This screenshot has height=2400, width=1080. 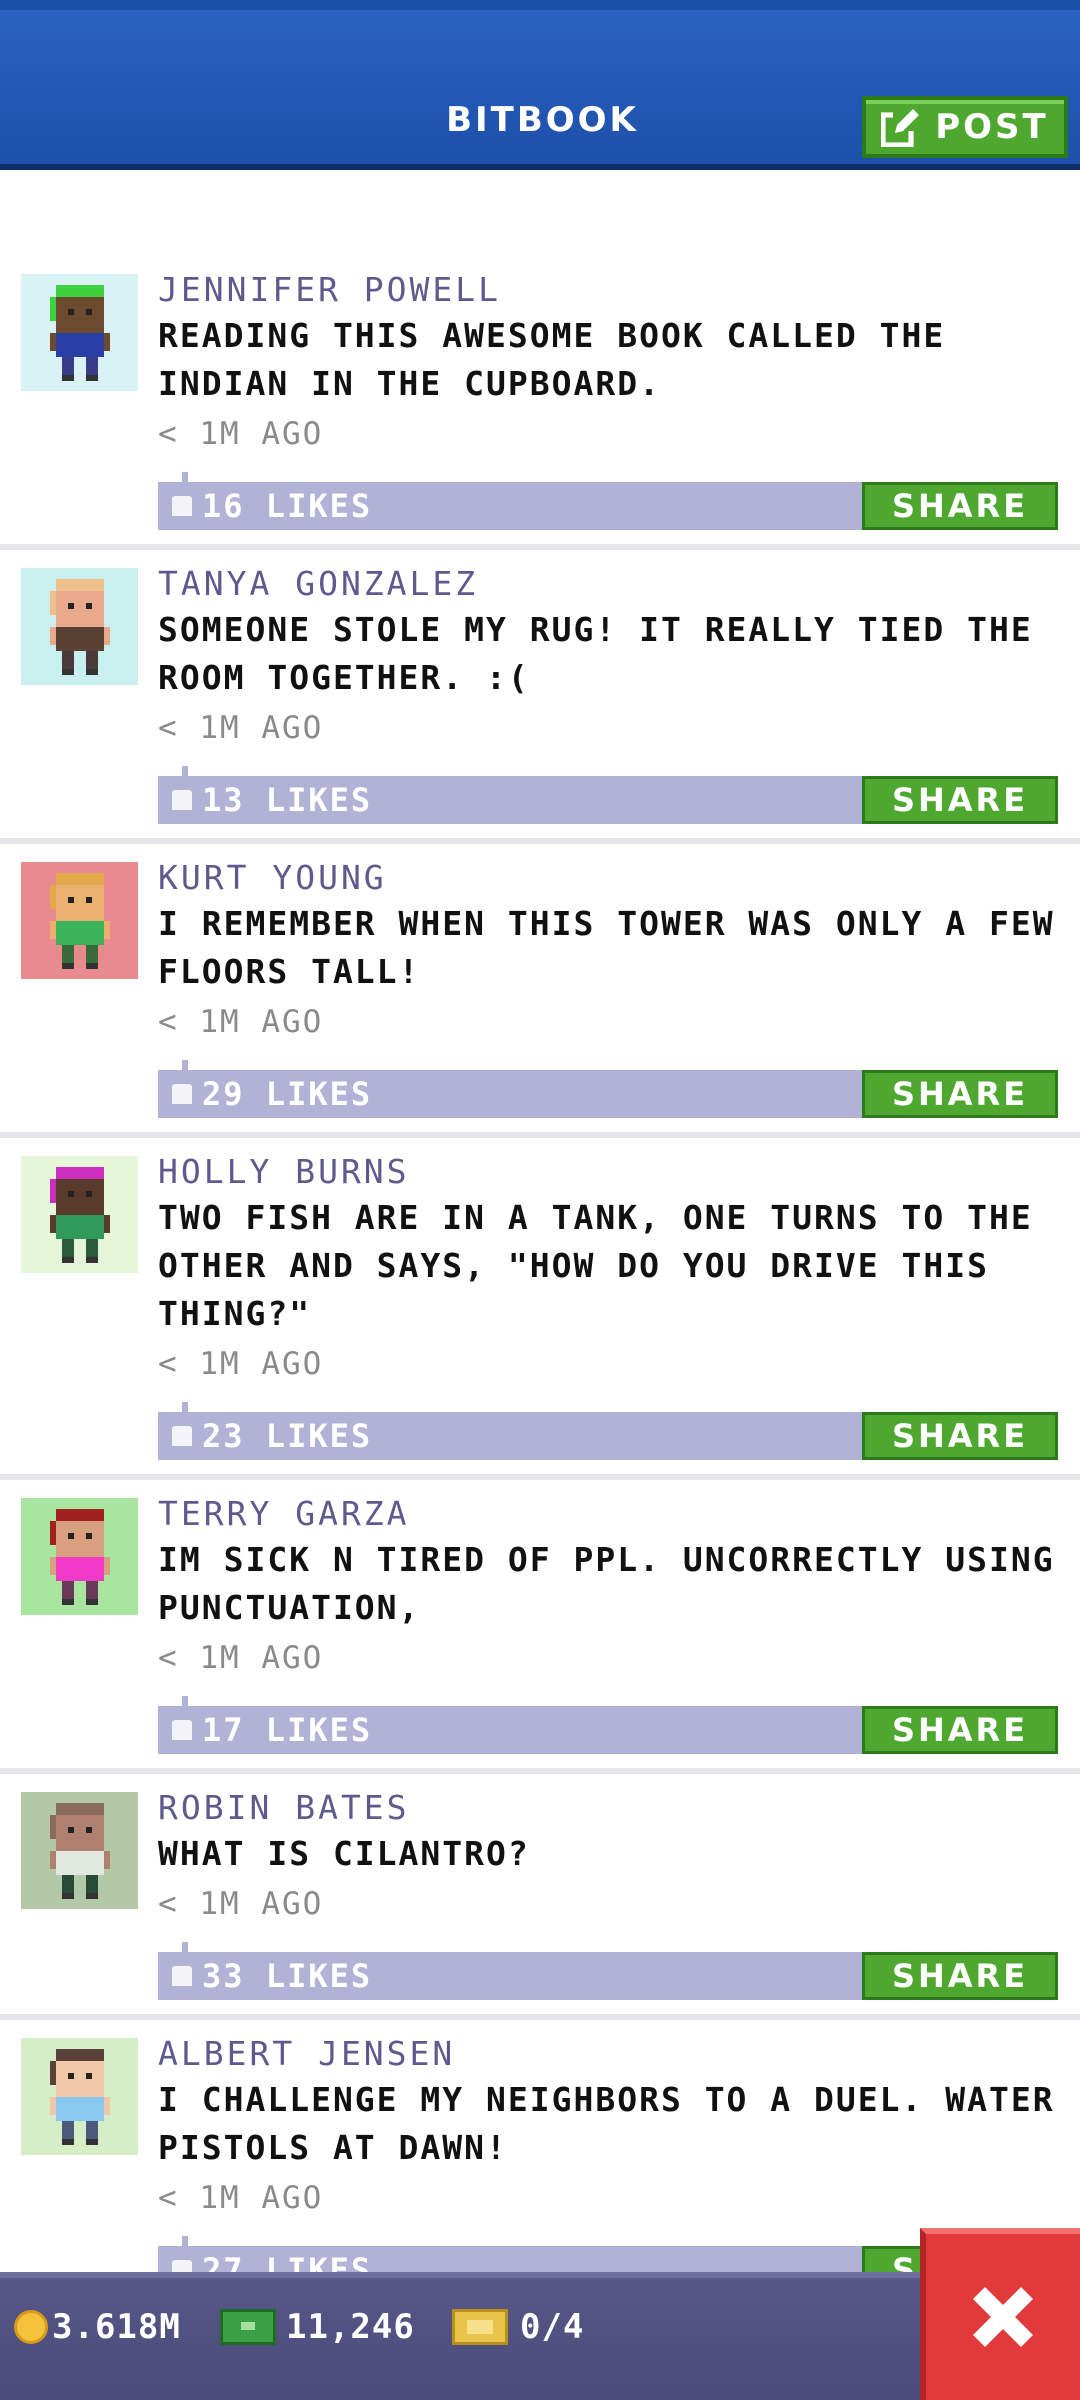 I want to click on likes-count: 33 LIKES, so click(x=287, y=1976).